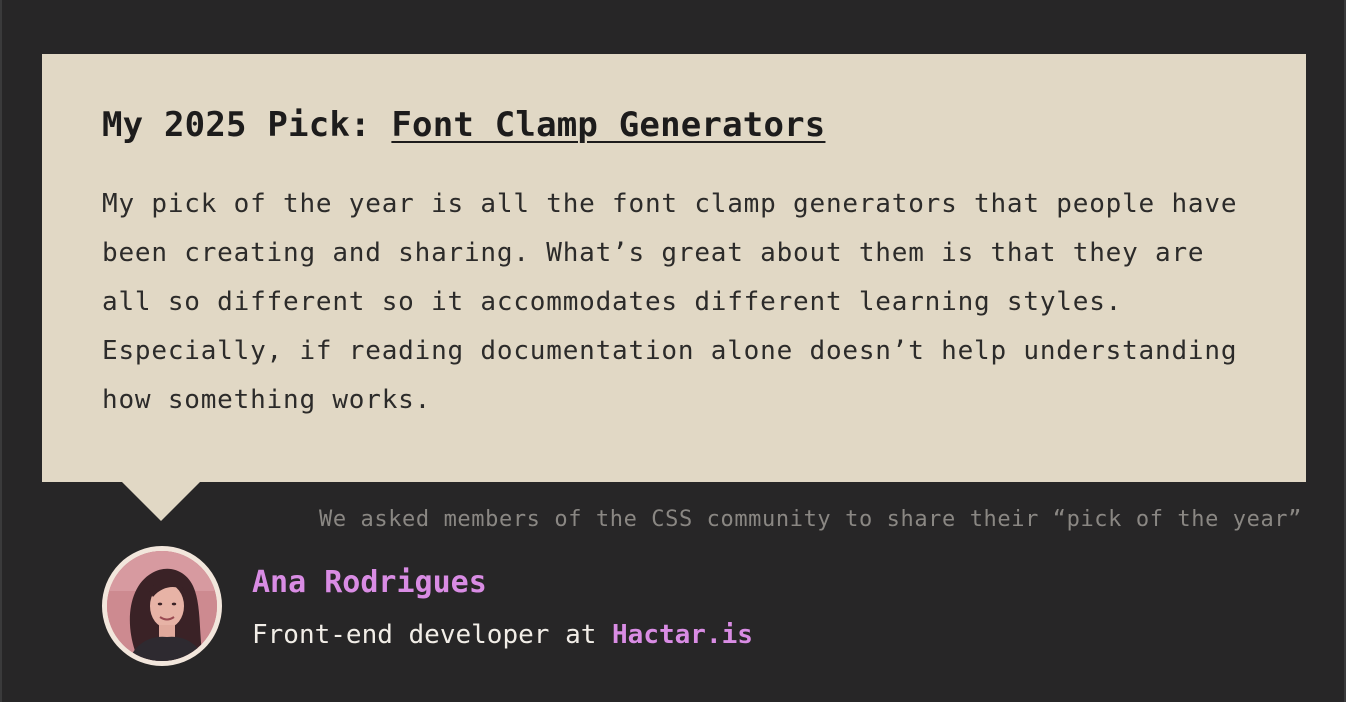  I want to click on pick-title: My 2025 Pick: Font Clamp Generators, so click(674, 125).